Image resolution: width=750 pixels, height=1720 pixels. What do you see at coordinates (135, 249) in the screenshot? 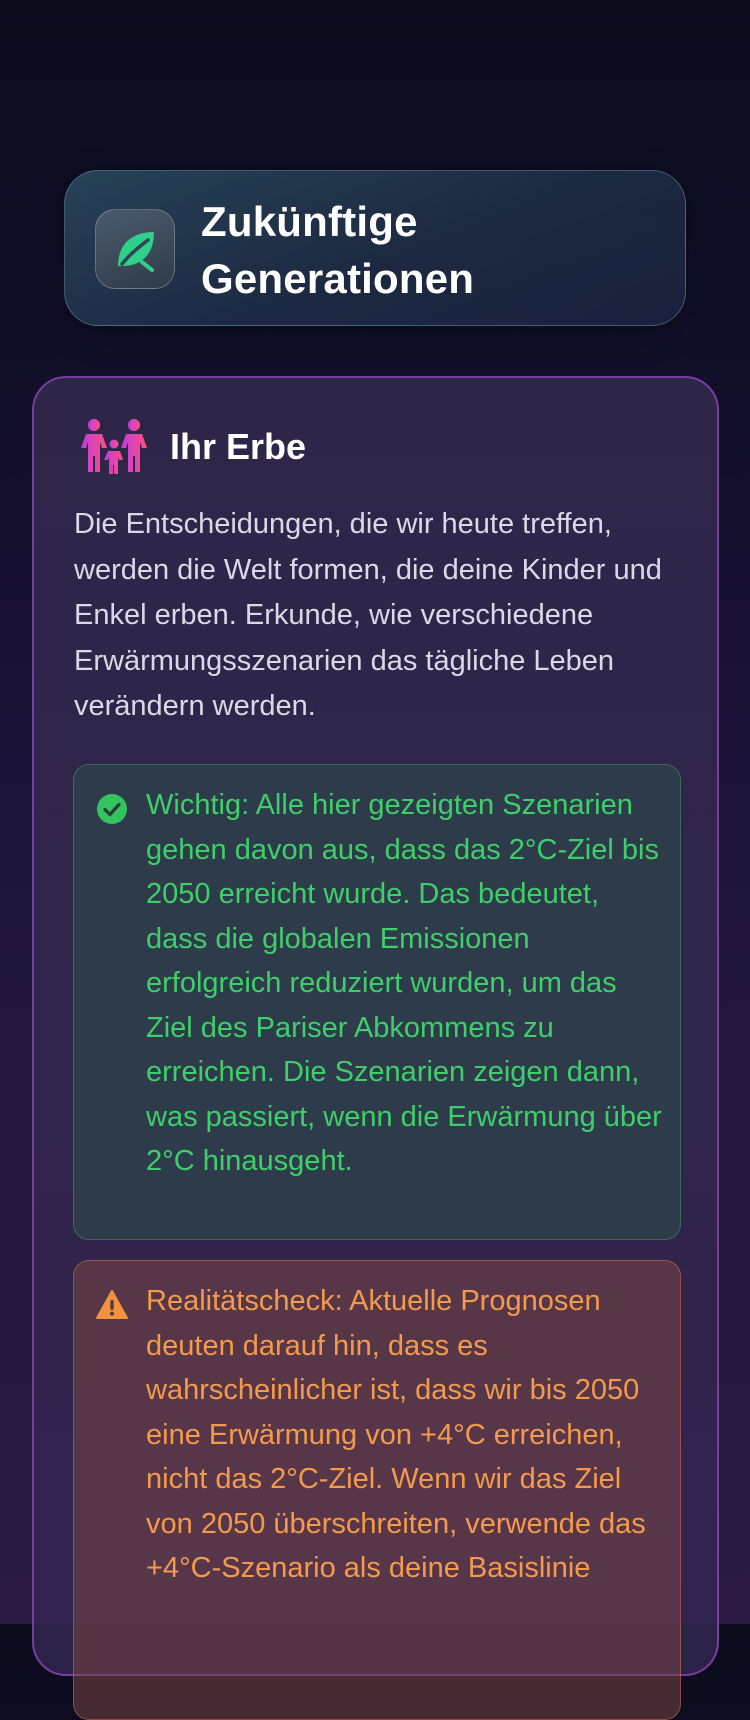
I see `leaf-icon` at bounding box center [135, 249].